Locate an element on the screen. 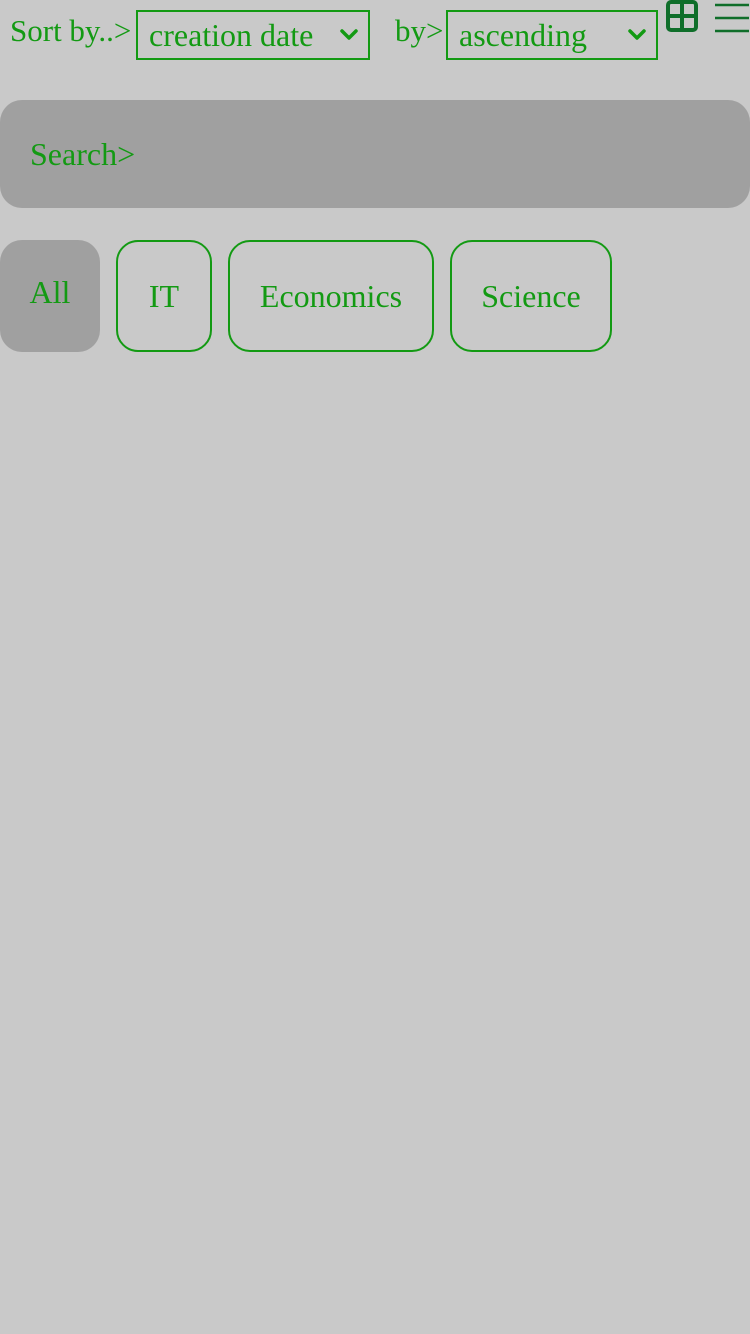  category-chip-economics: Economics is located at coordinates (331, 296).